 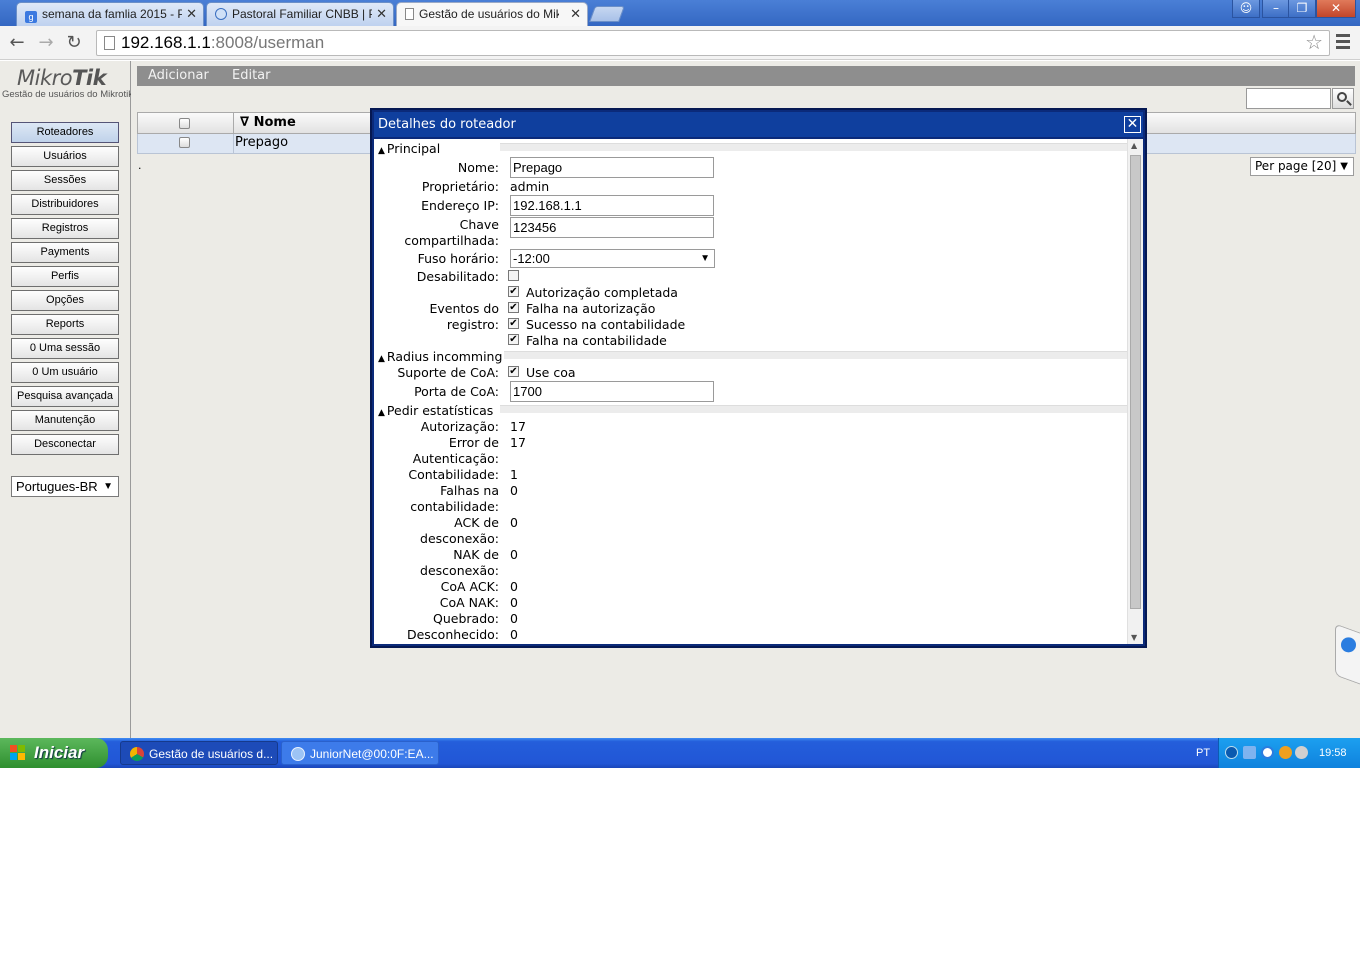 What do you see at coordinates (489, 14) in the screenshot?
I see `tab-title: Gestão de usuários do Mikrot` at bounding box center [489, 14].